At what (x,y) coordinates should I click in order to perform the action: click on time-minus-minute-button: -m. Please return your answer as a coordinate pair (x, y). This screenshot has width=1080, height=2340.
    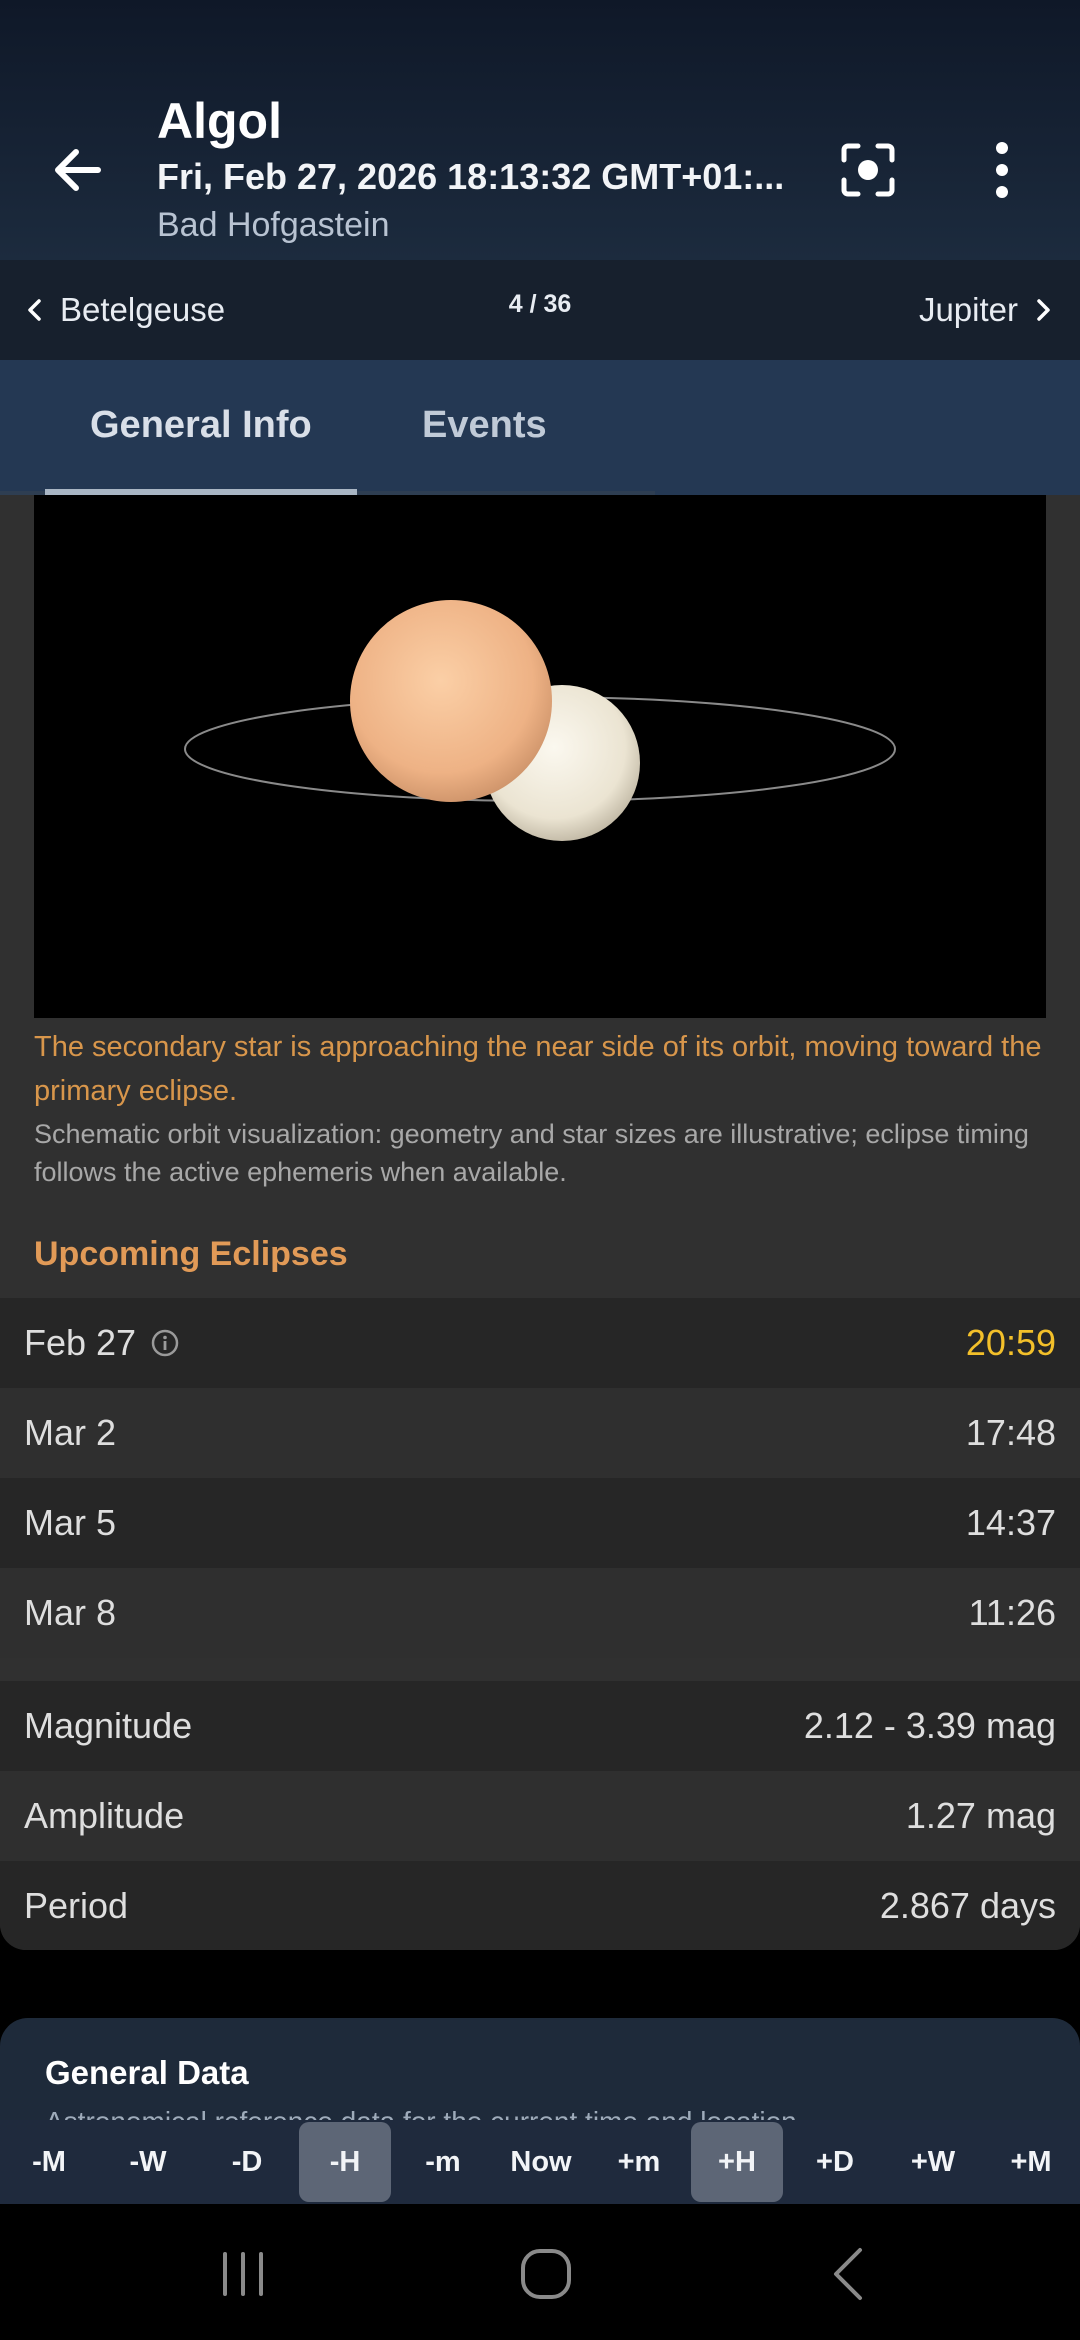
    Looking at the image, I should click on (443, 2162).